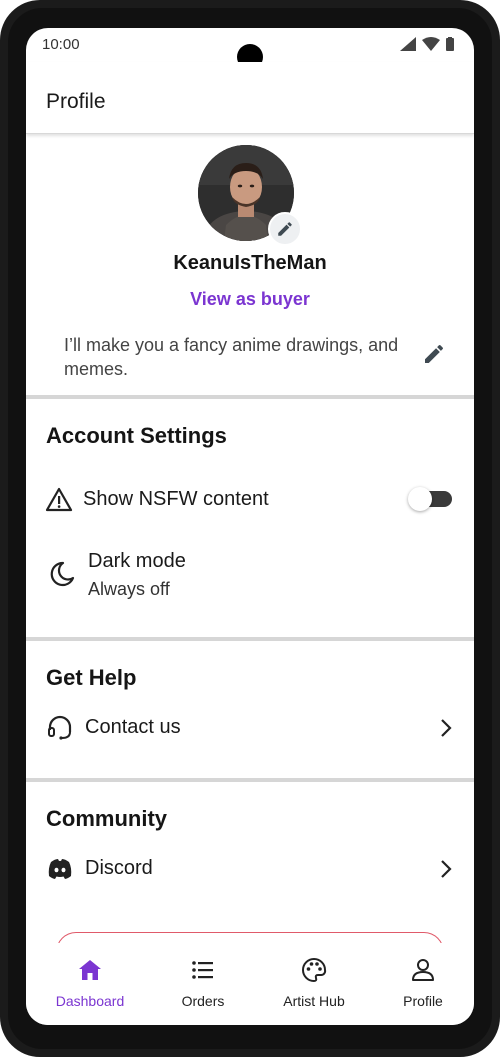 The width and height of the screenshot is (500, 1057). Describe the element at coordinates (314, 1001) in the screenshot. I see `nav-label-artist-hub: Artist Hub` at that location.